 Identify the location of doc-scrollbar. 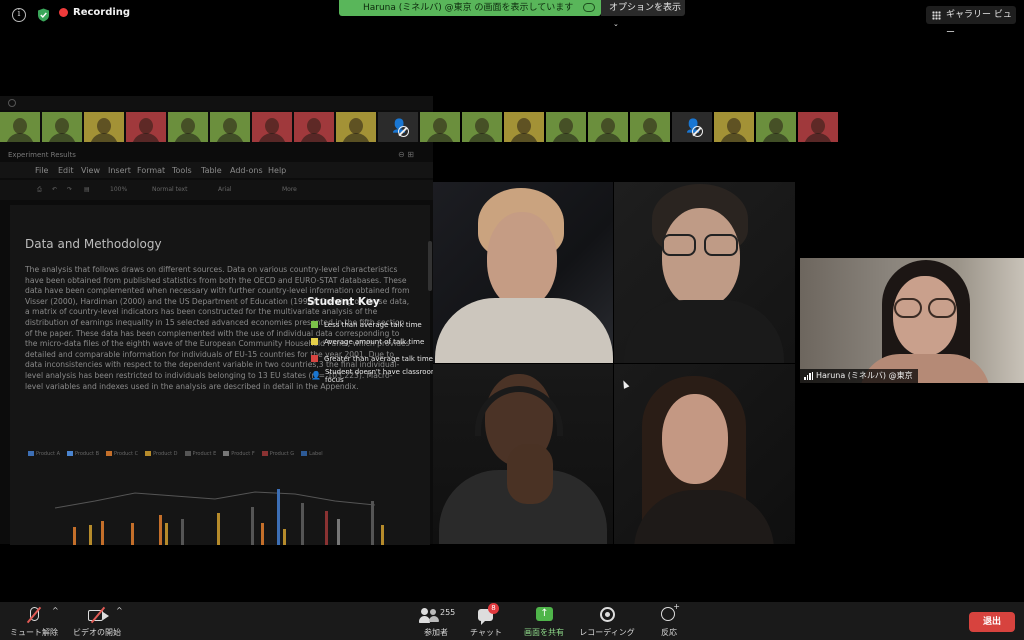
(430, 266).